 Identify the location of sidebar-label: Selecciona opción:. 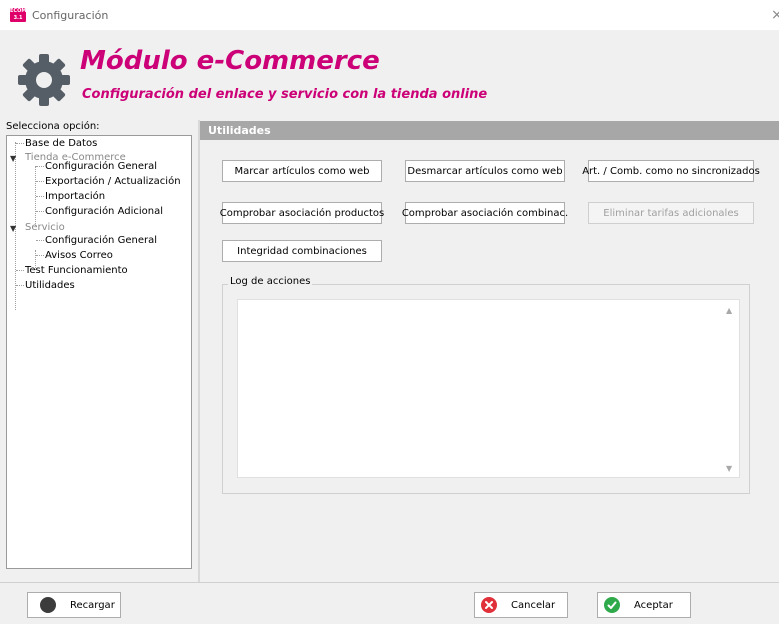
(53, 126).